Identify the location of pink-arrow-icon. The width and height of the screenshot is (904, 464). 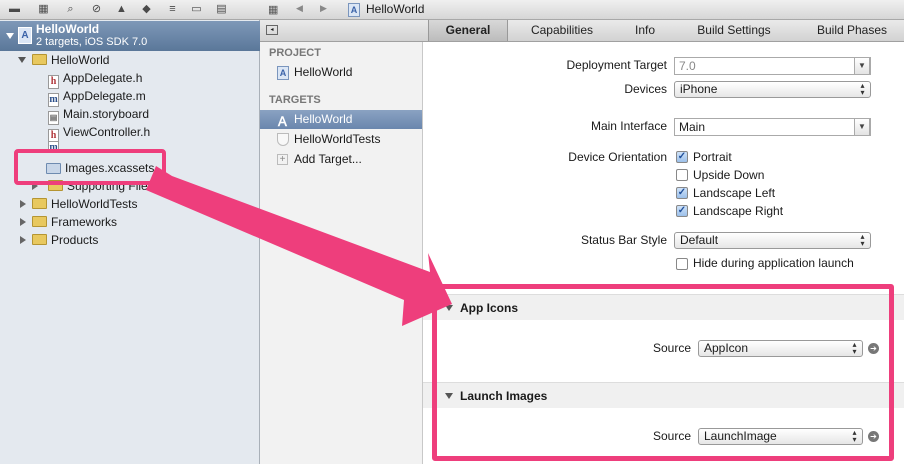
(299, 246).